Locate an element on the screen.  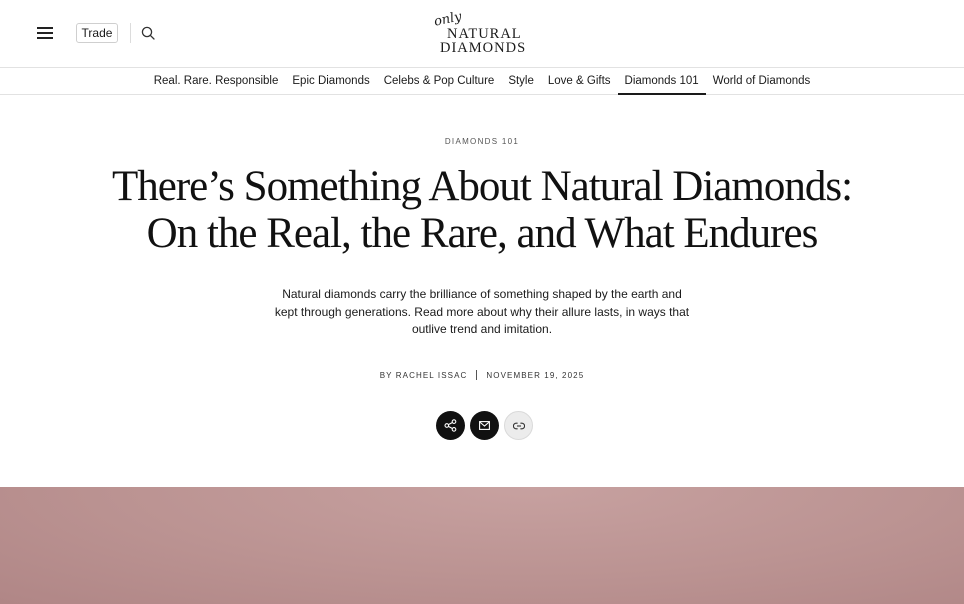
share-icon is located at coordinates (450, 425).